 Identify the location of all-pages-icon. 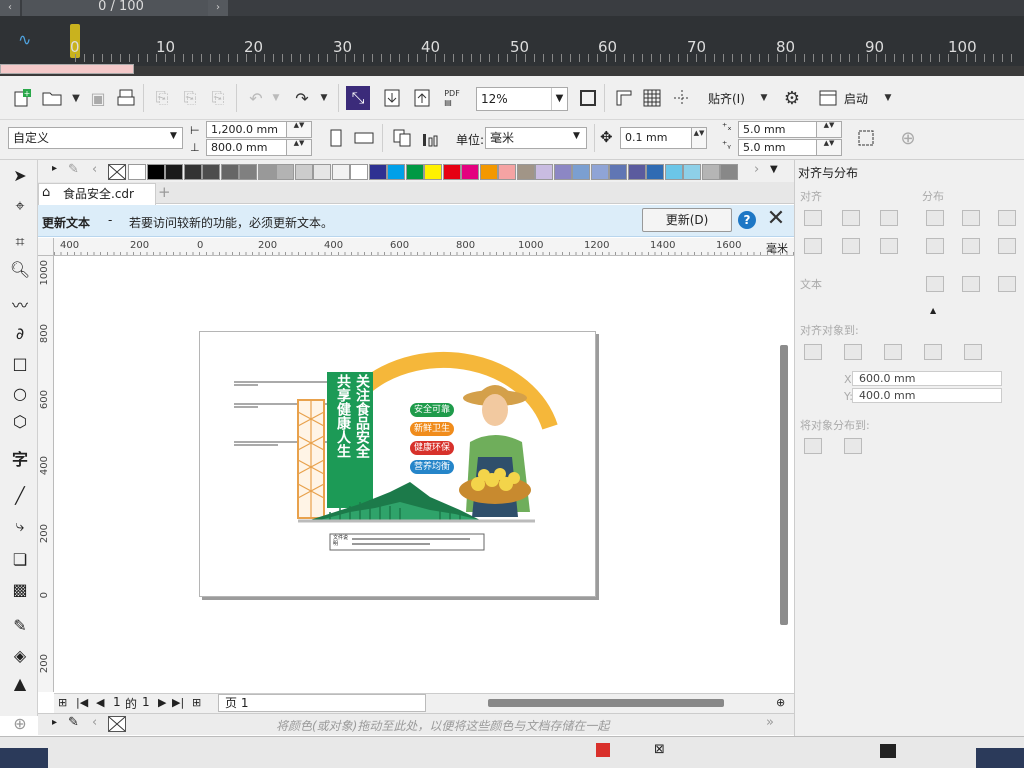
(402, 138).